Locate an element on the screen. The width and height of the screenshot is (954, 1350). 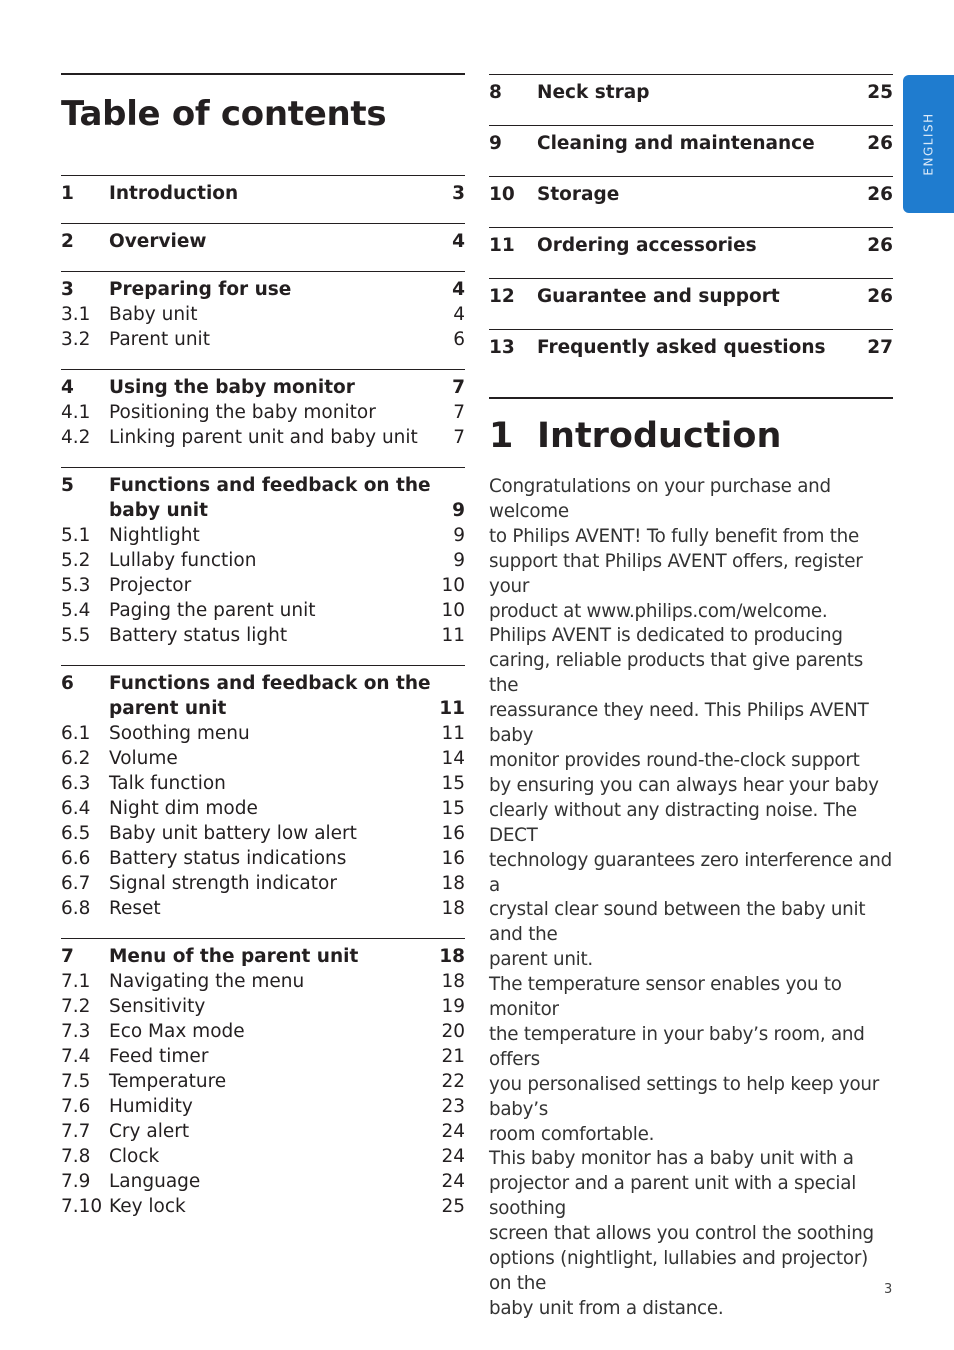
toc-entry-number: 7.2 is located at coordinates (76, 1006).